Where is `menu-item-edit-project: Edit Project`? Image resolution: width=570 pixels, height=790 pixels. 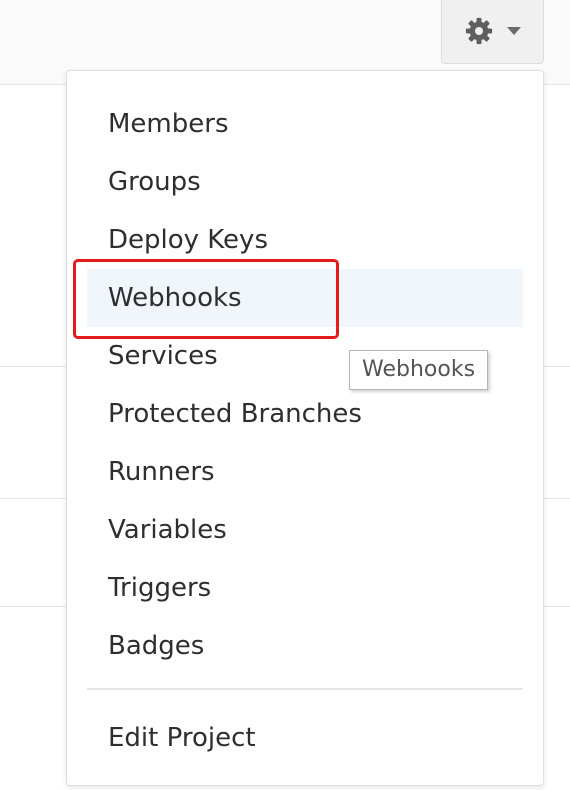
menu-item-edit-project: Edit Project is located at coordinates (305, 738).